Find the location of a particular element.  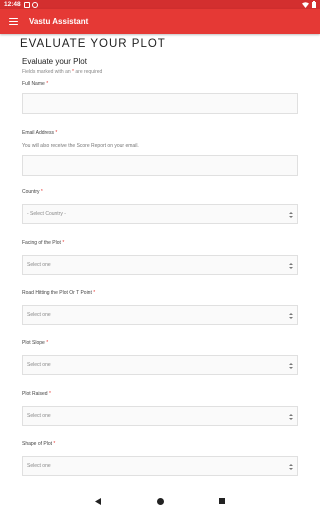

road-hitting-label: Road Hitting the Plot Or T Point * is located at coordinates (59, 293).